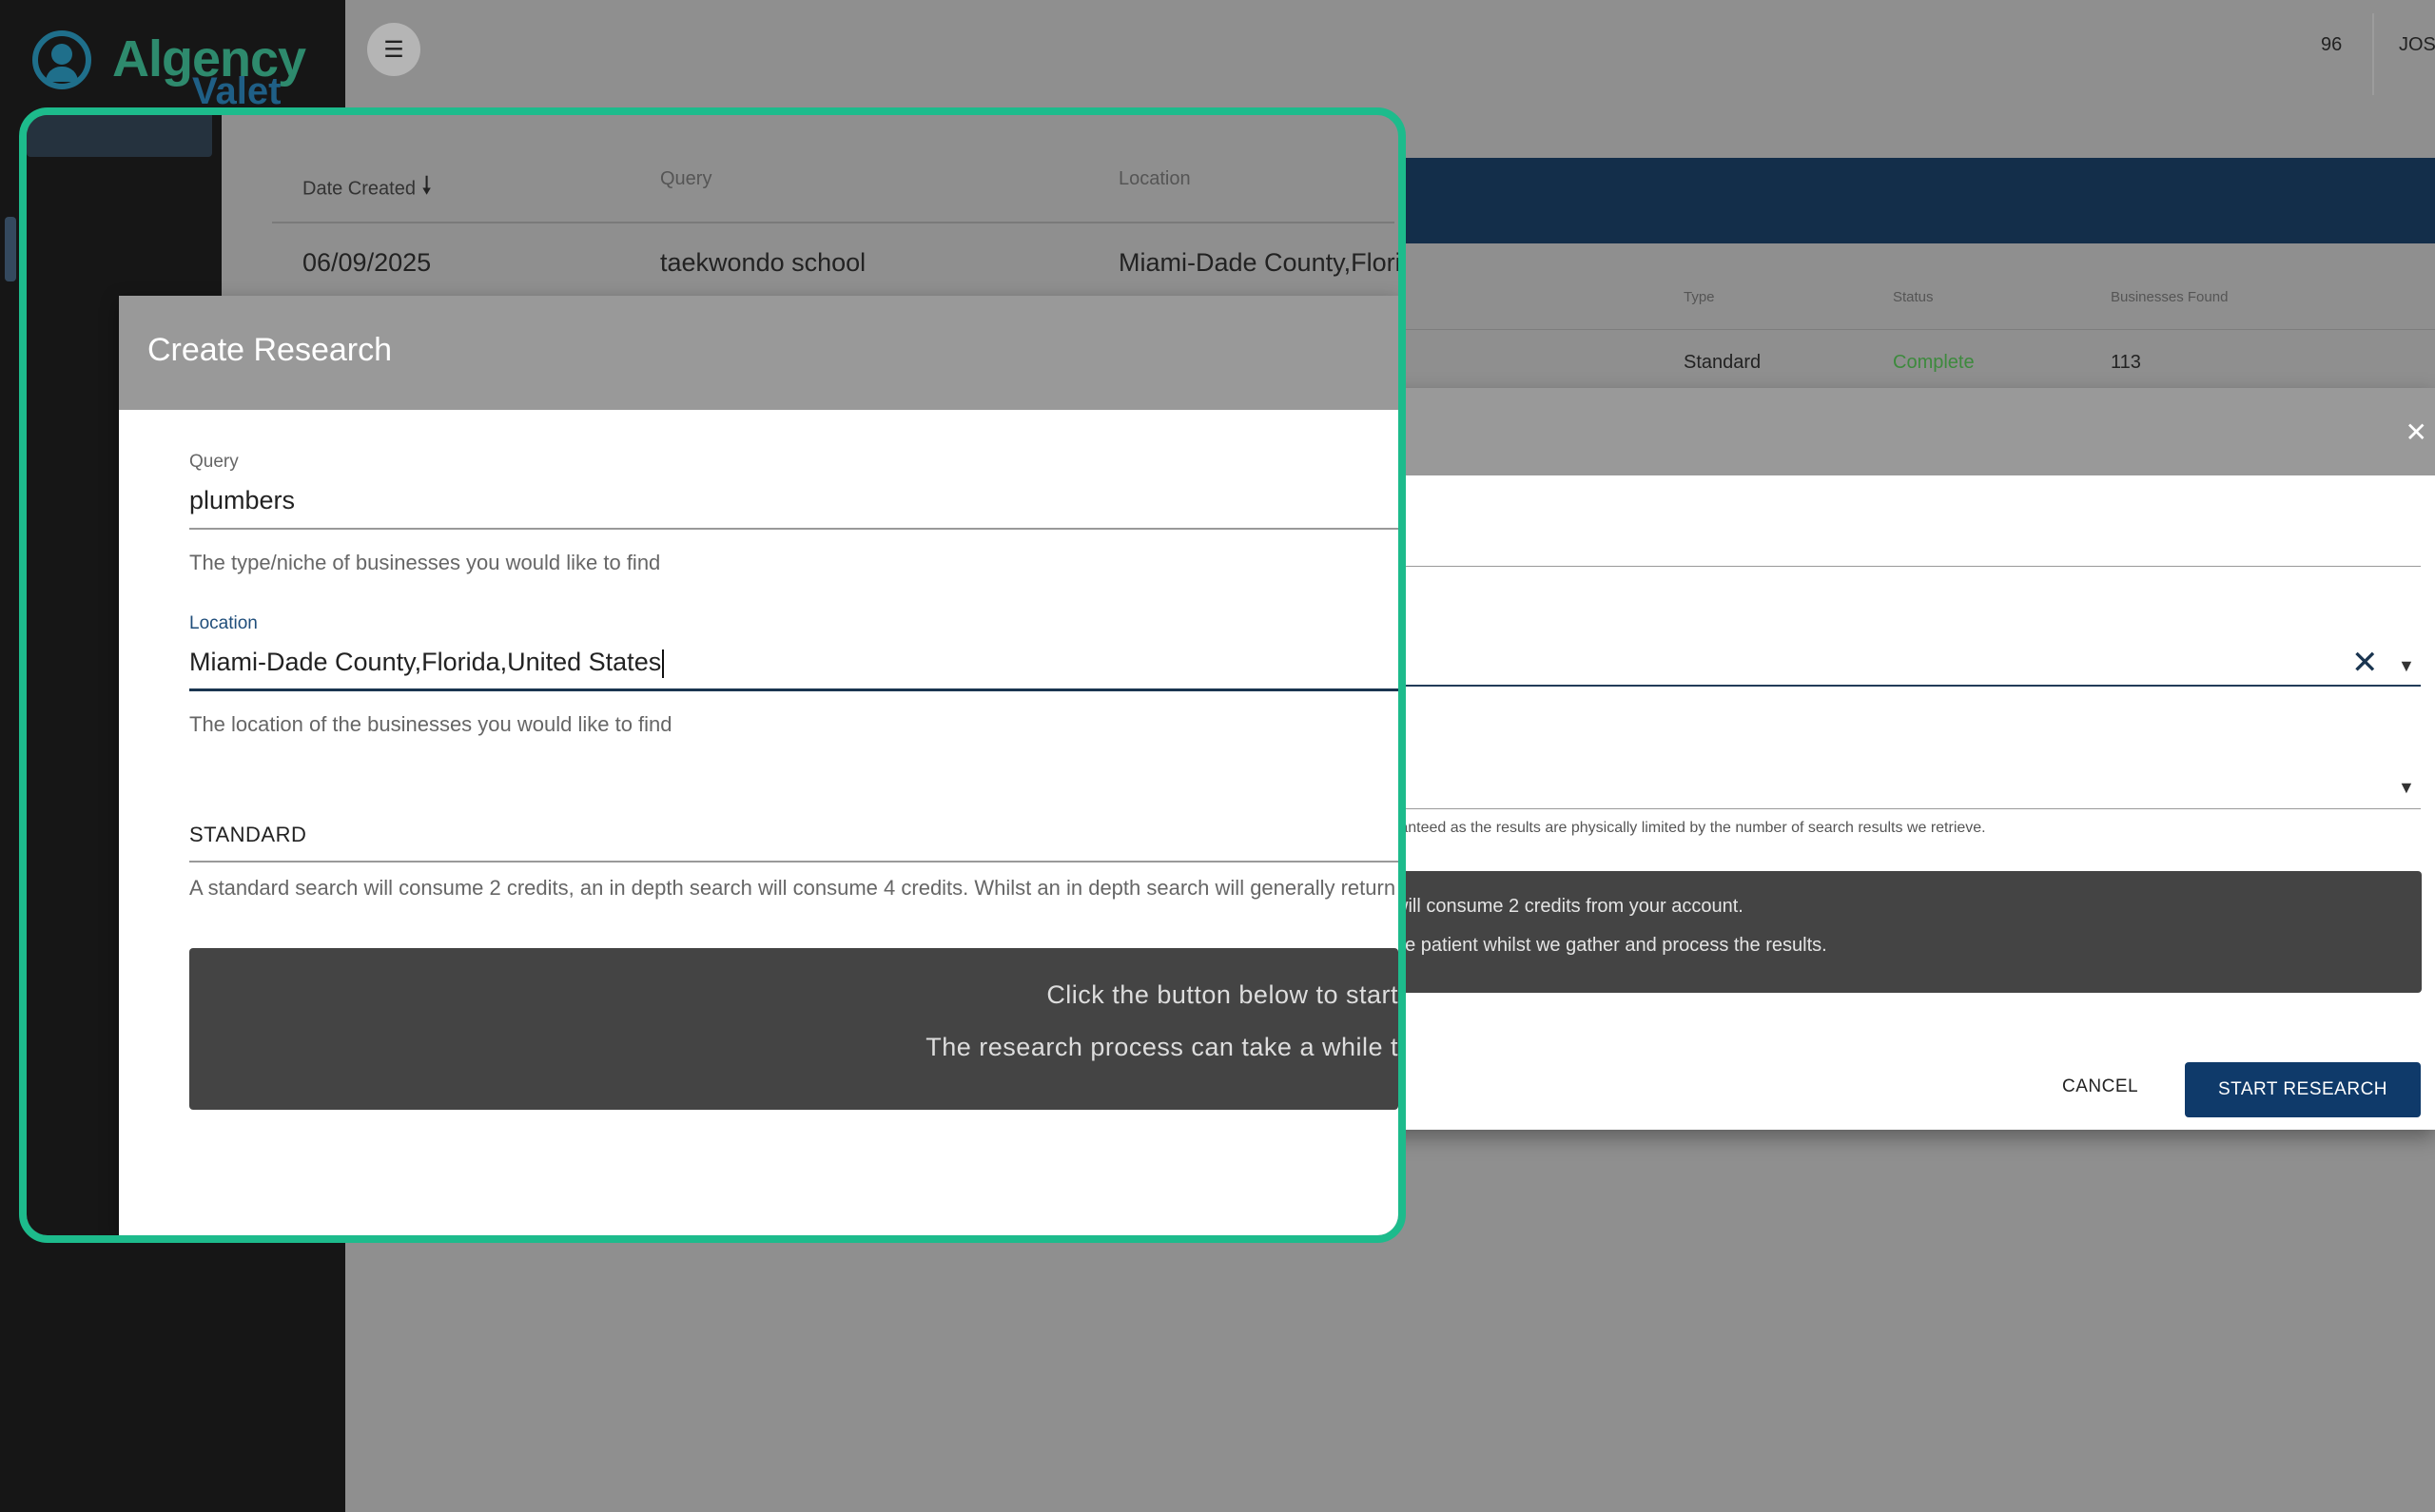 The height and width of the screenshot is (1512, 2435). I want to click on dialog-header: ✕, so click(1907, 432).